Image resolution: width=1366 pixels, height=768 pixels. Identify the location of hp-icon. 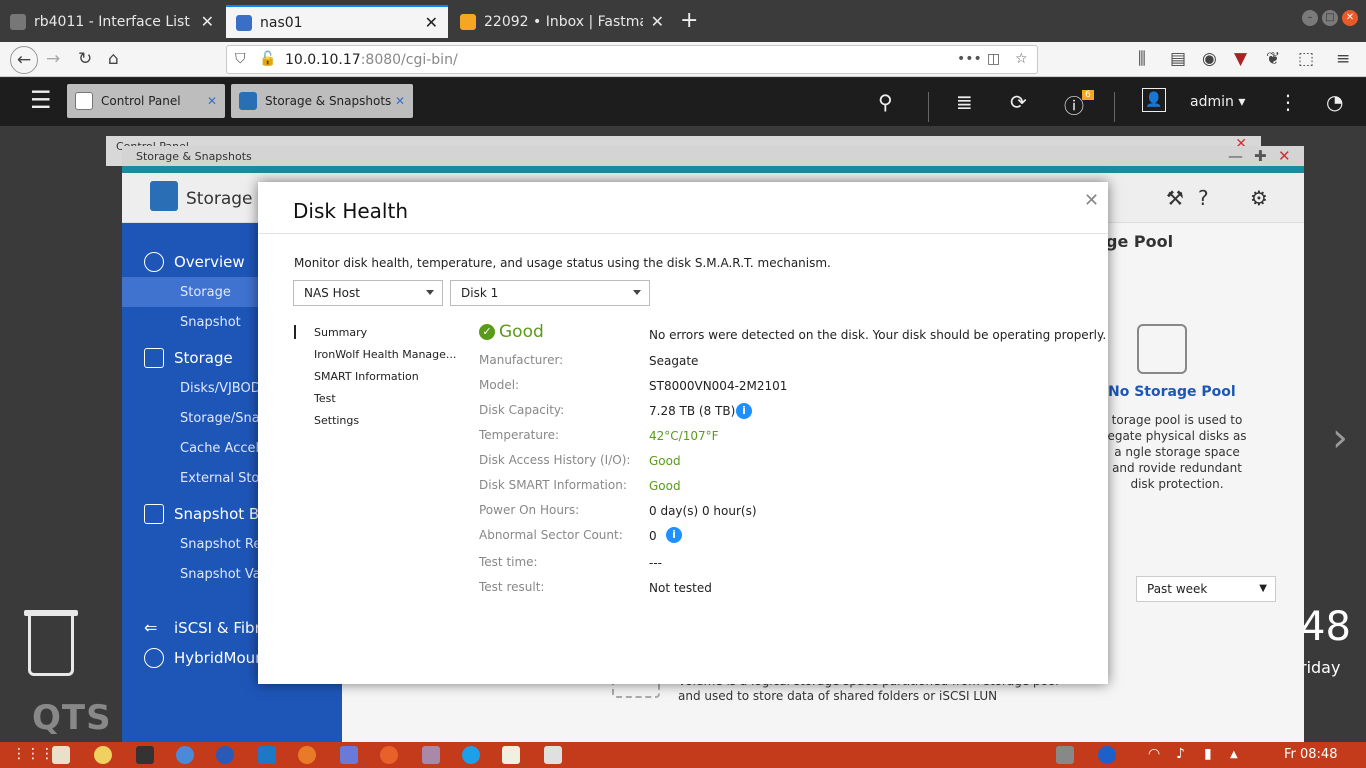
(1107, 755).